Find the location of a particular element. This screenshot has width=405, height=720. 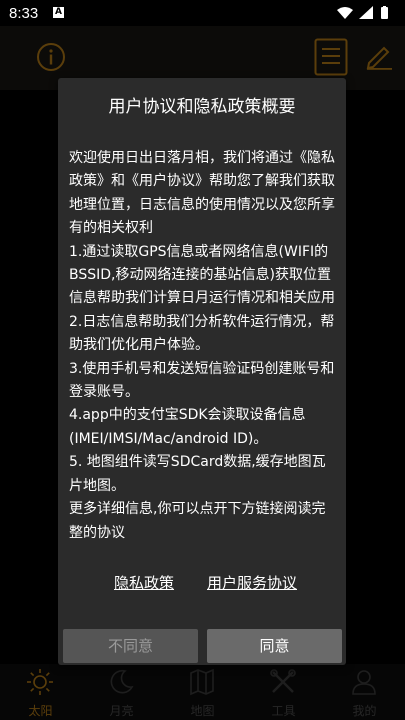

notification-badge: A is located at coordinates (58, 12).